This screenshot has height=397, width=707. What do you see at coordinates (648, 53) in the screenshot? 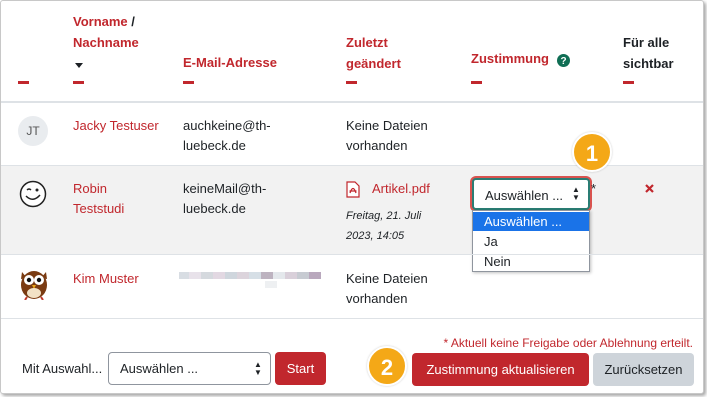
I see `column-header-visible: Für alle sichtbar` at bounding box center [648, 53].